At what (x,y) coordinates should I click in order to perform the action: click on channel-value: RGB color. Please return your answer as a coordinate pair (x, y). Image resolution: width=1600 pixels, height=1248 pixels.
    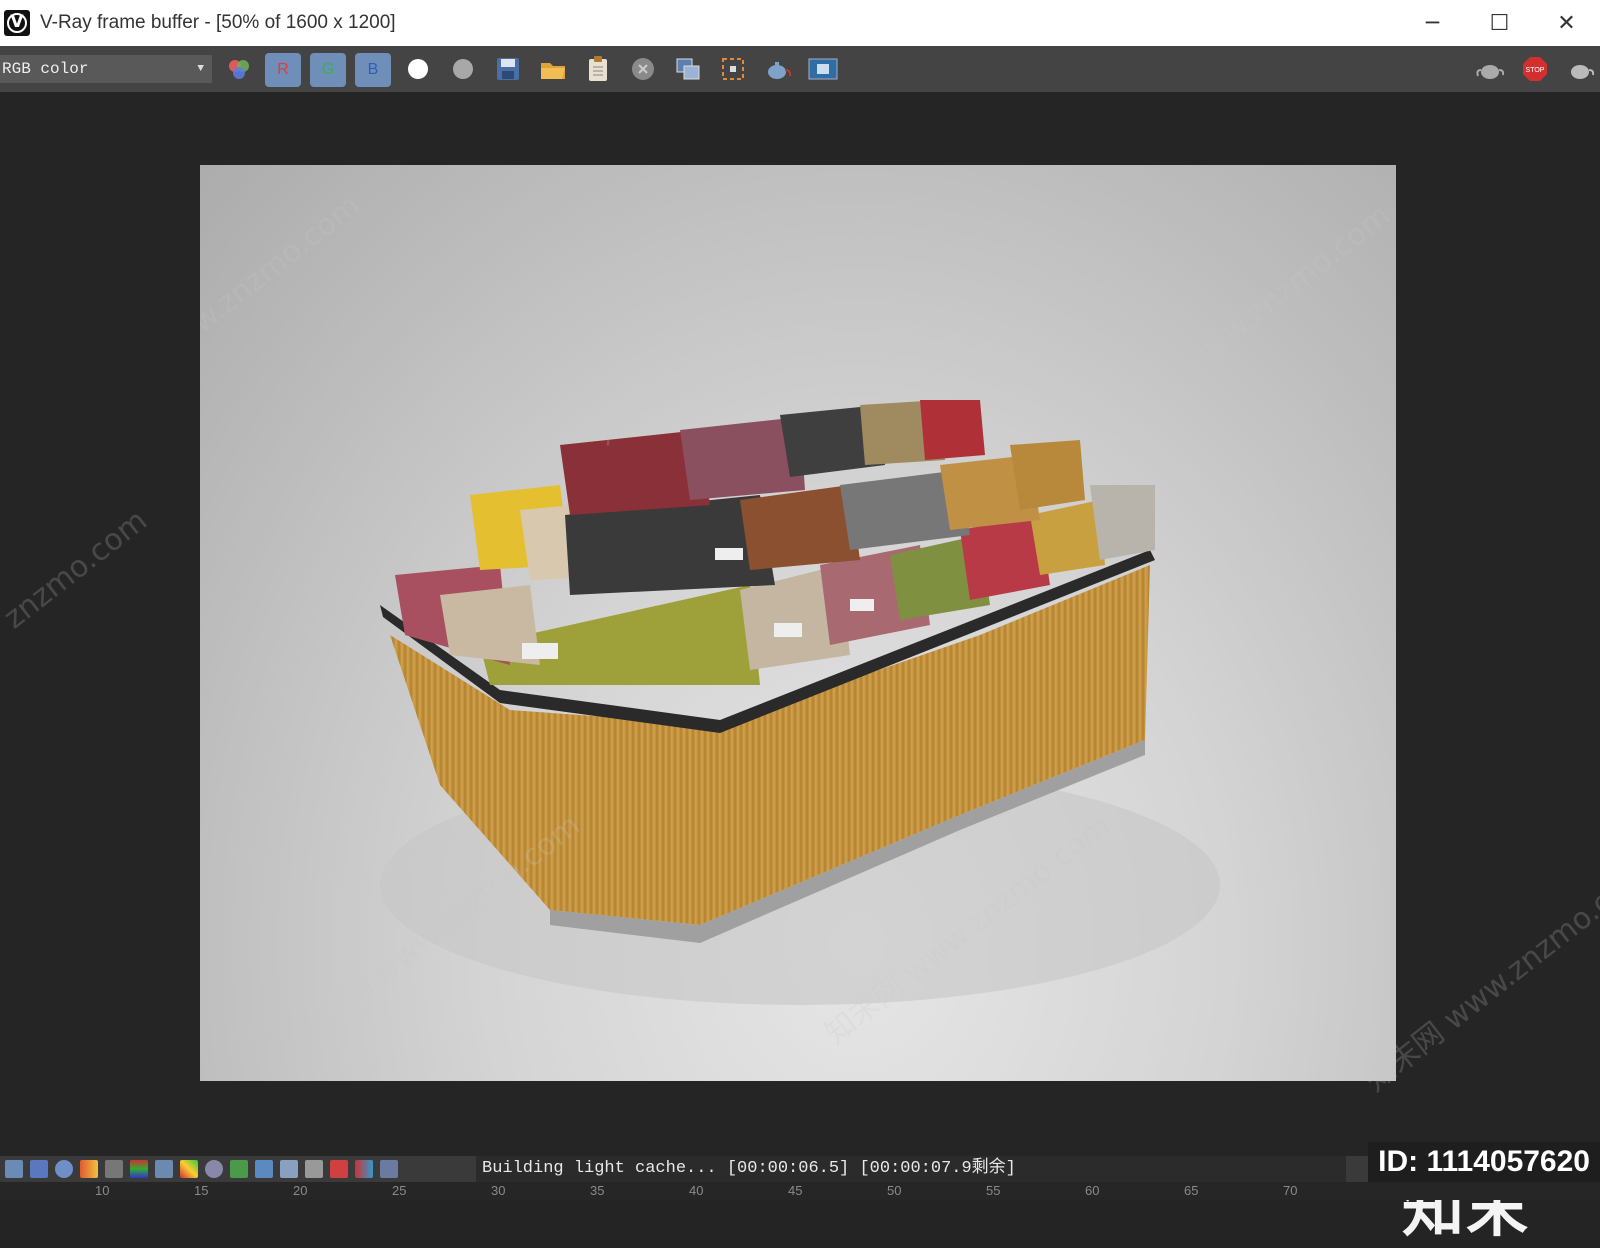
    Looking at the image, I should click on (45, 69).